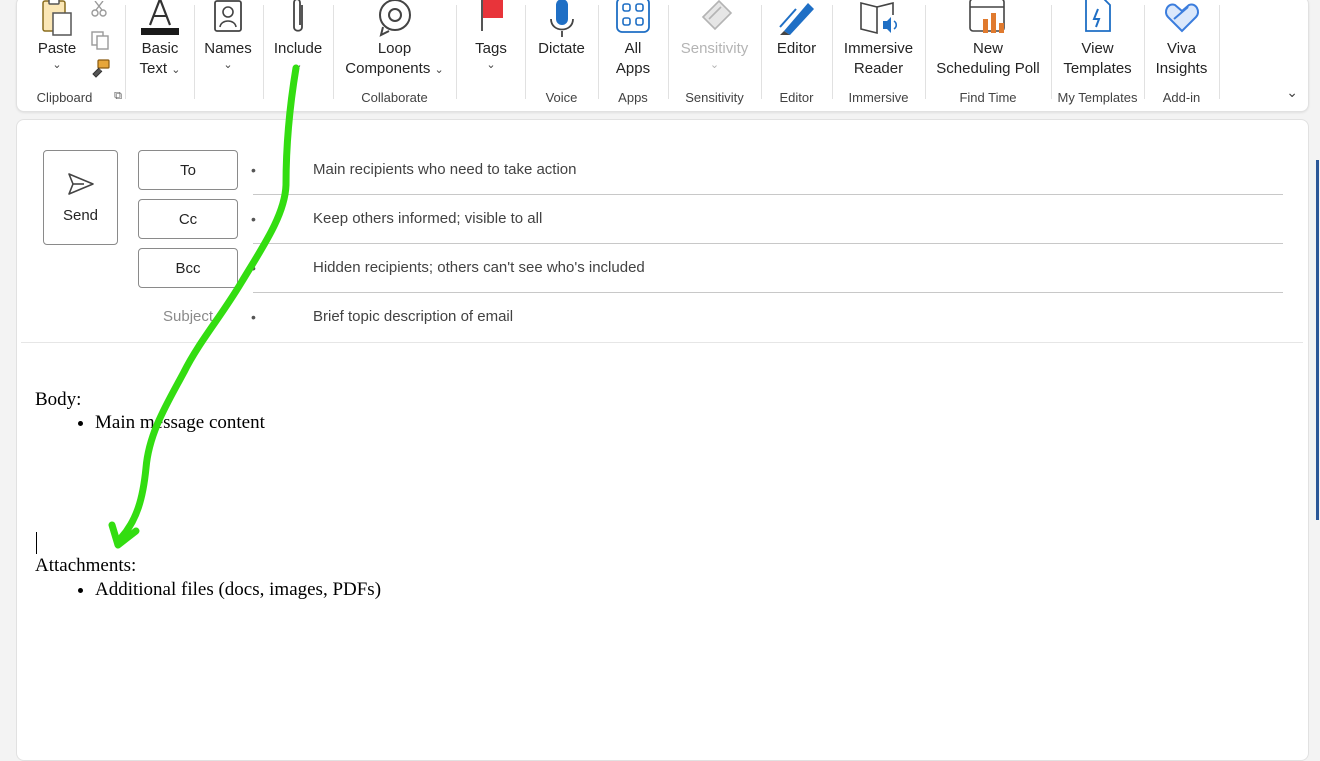  I want to click on text-cursor, so click(36, 543).